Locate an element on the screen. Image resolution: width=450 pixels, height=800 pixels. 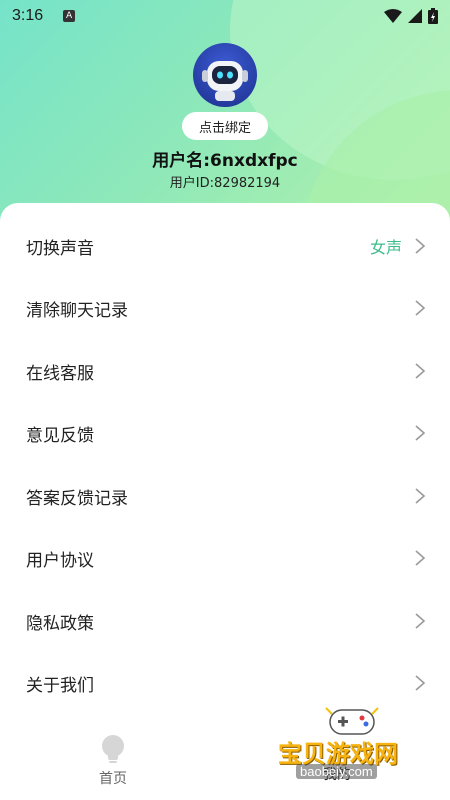
tab-home: 首页 is located at coordinates (113, 766).